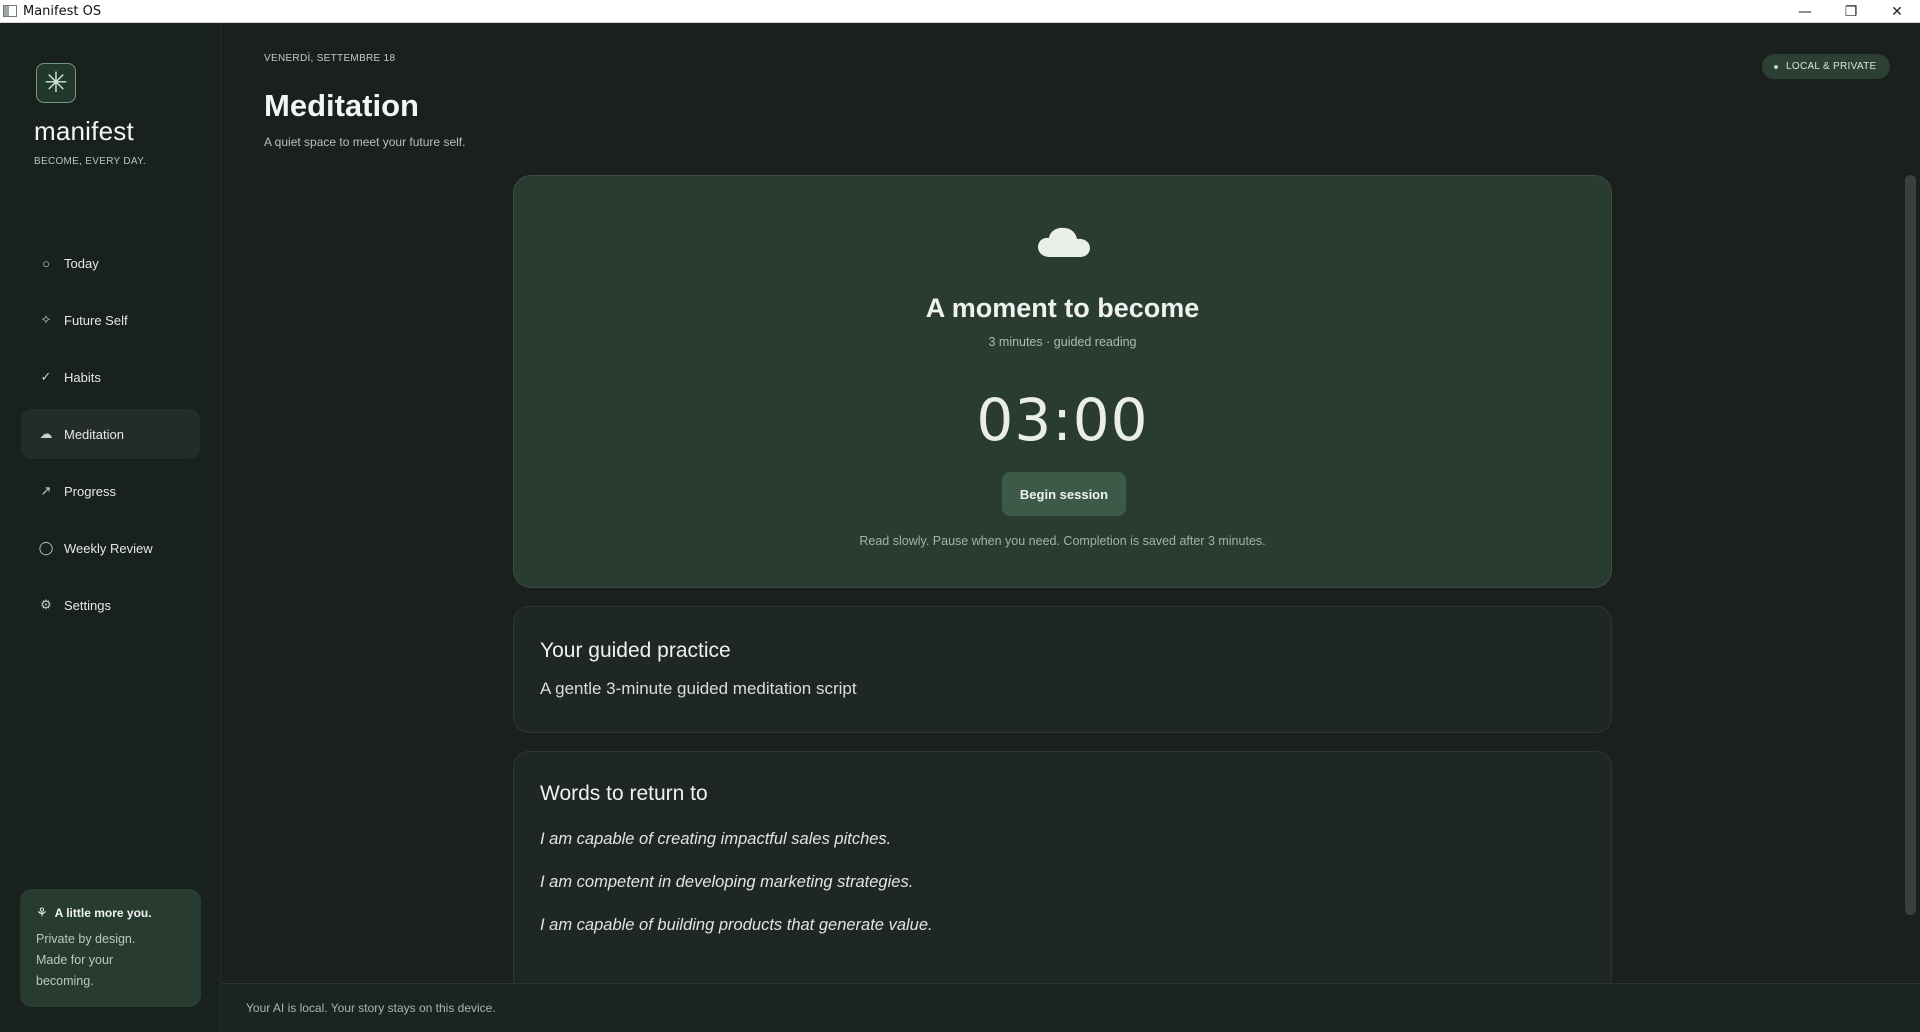 Image resolution: width=1920 pixels, height=1032 pixels. I want to click on sidebar-item-label: Habits, so click(82, 377).